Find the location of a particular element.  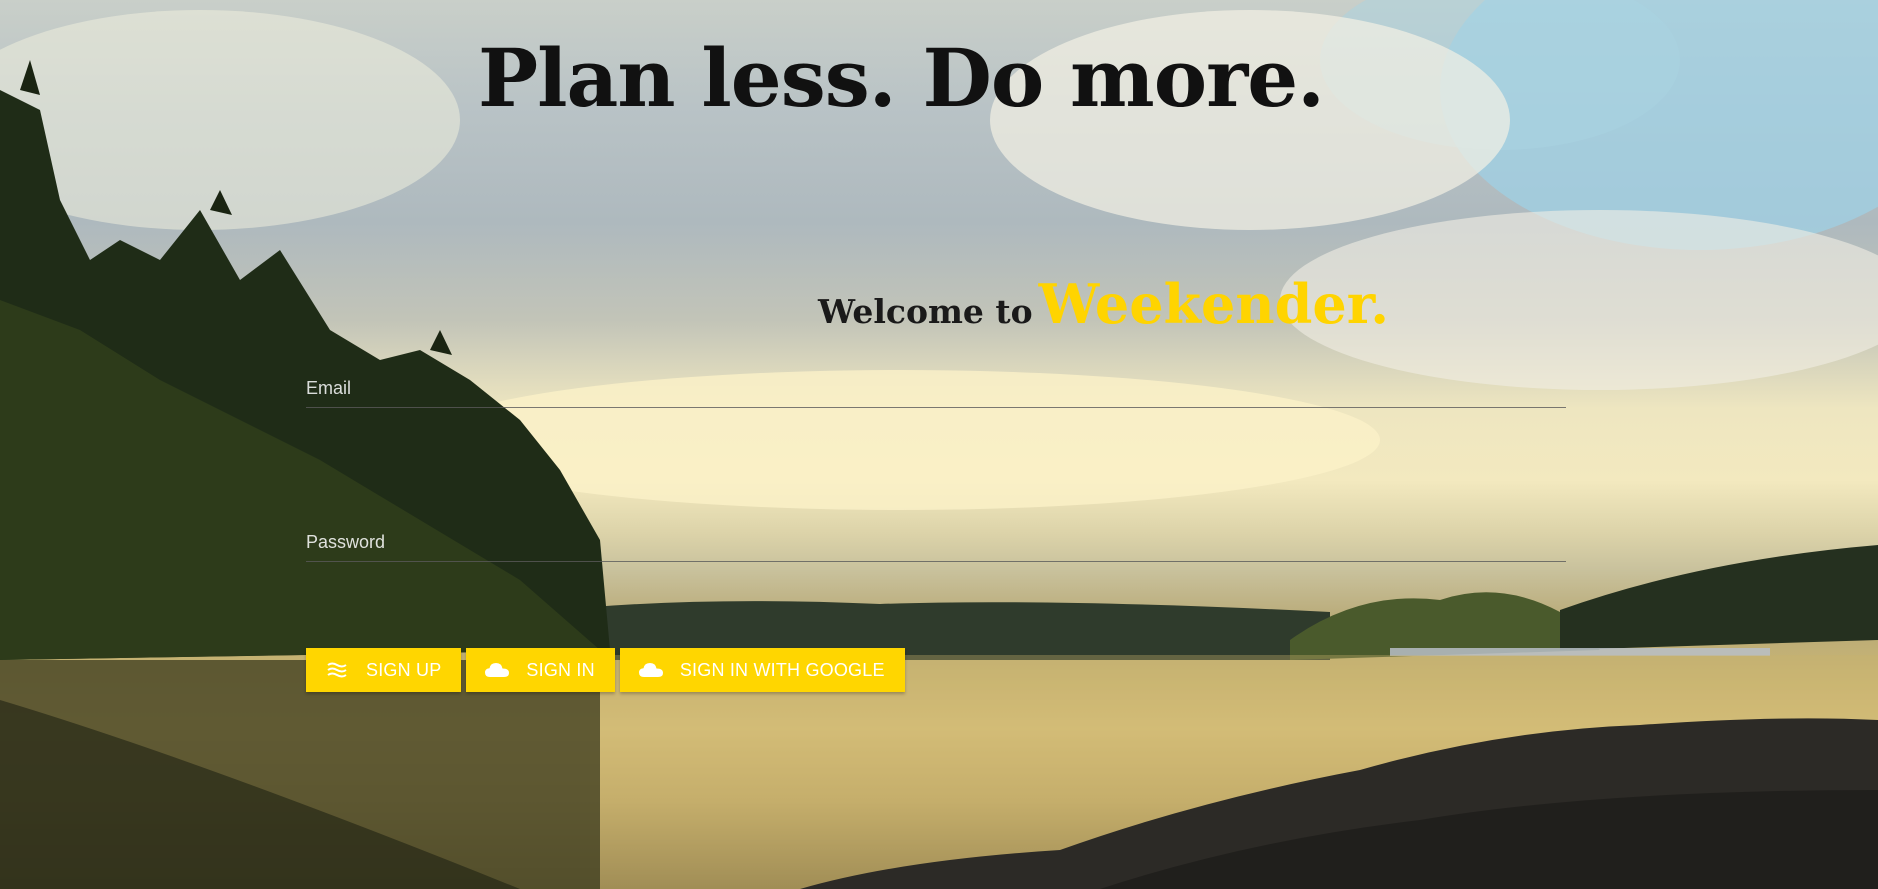

email-field is located at coordinates (936, 392).